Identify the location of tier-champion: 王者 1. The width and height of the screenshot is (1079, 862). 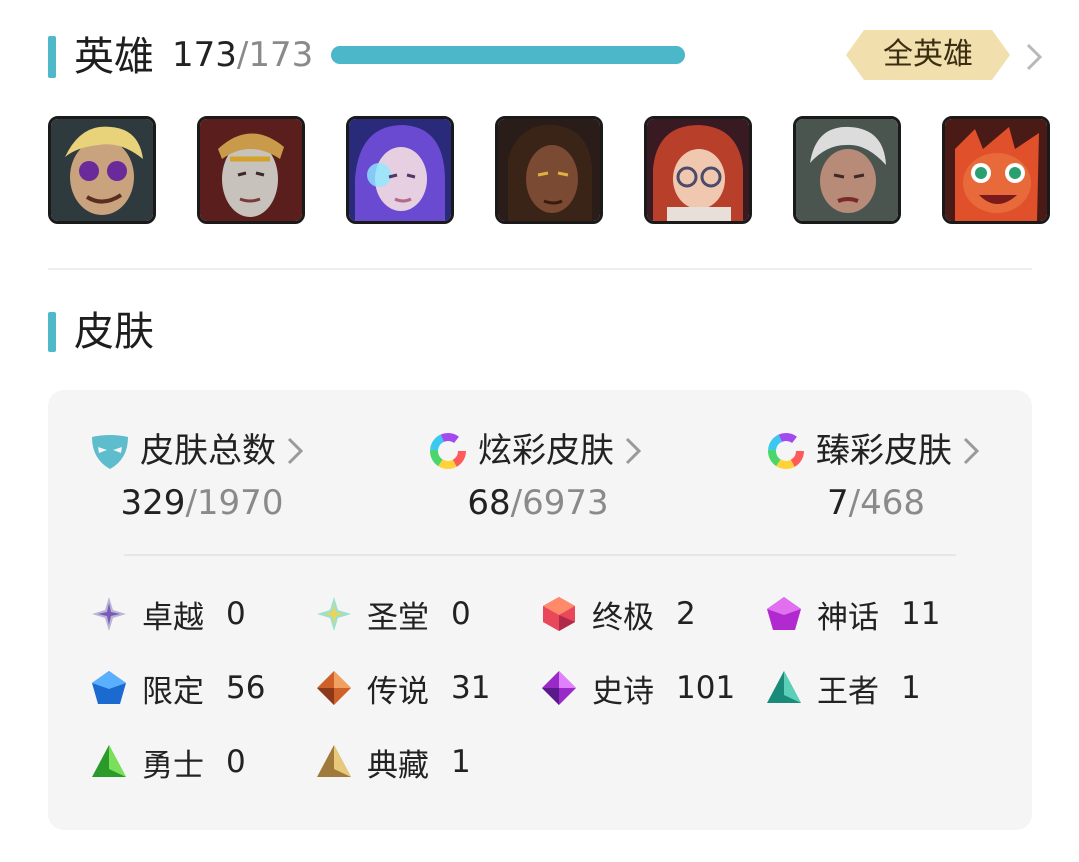
(843, 688).